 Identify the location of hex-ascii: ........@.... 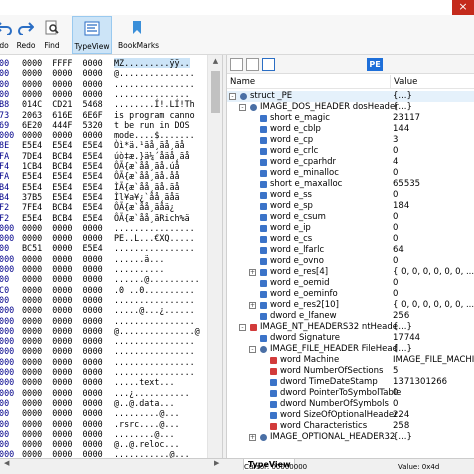
(144, 434).